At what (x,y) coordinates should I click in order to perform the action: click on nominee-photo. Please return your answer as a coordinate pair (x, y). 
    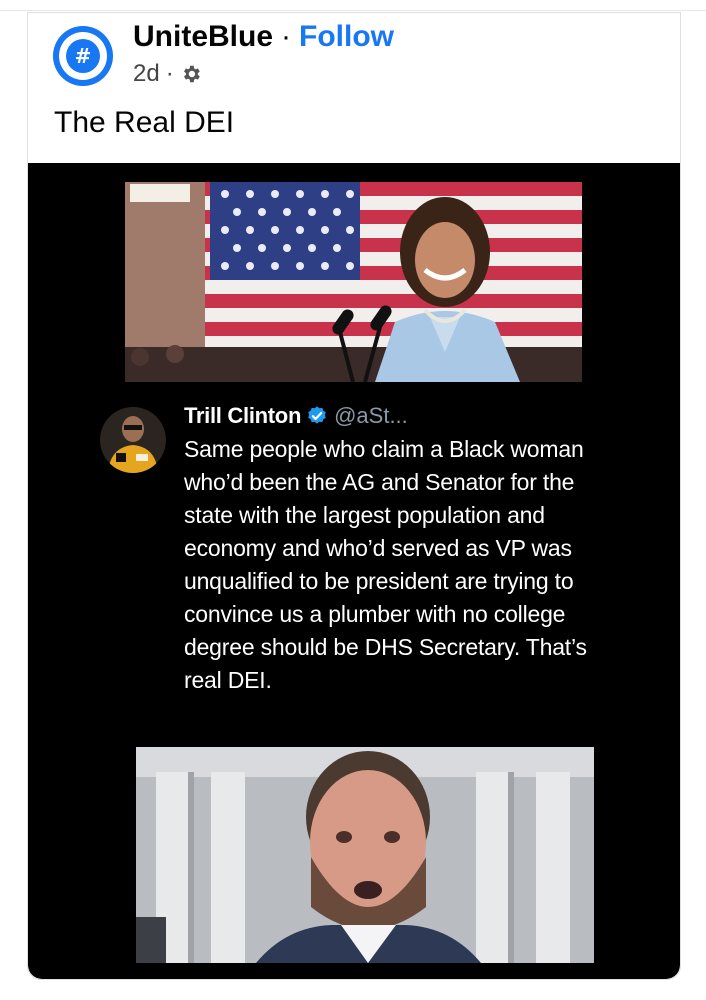
    Looking at the image, I should click on (365, 855).